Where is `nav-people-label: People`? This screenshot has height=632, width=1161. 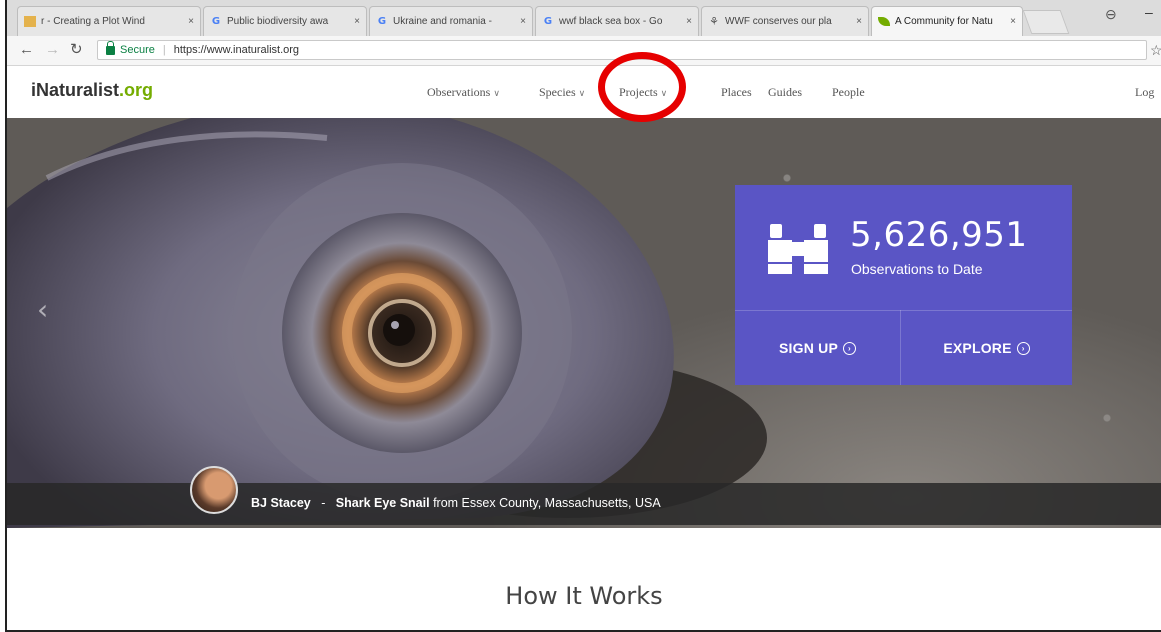 nav-people-label: People is located at coordinates (848, 92).